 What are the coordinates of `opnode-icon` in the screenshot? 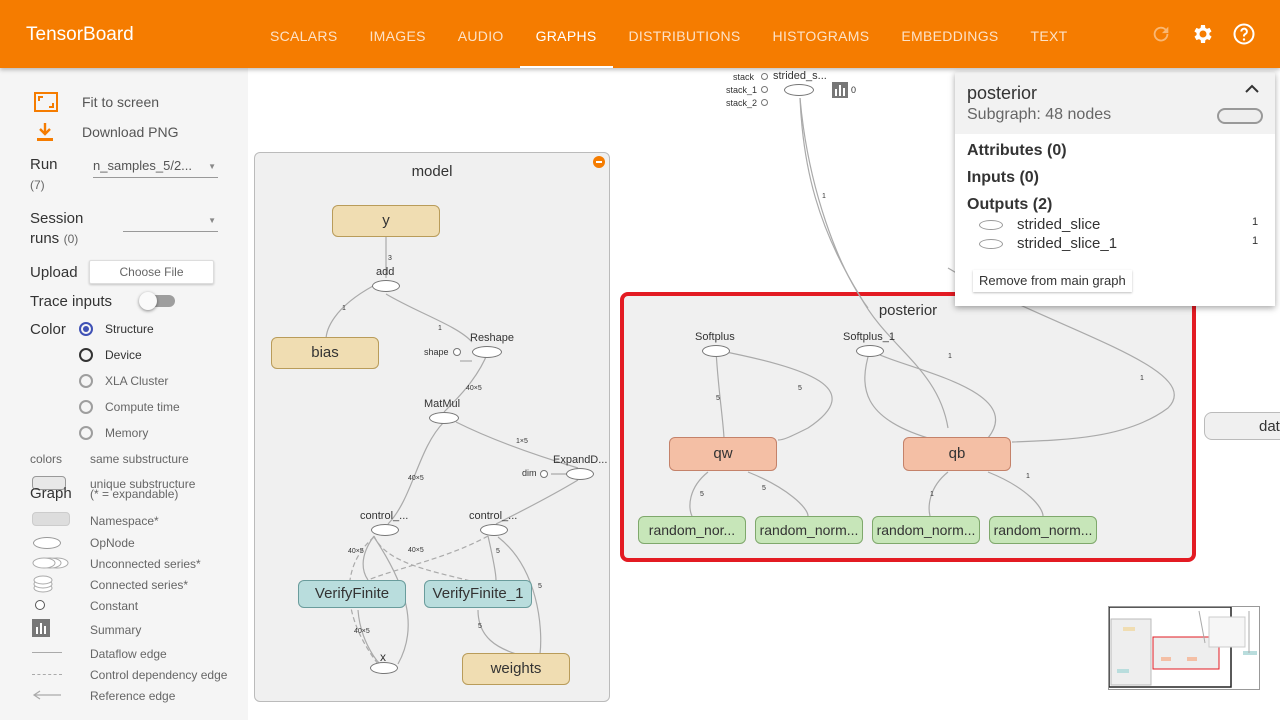 It's located at (991, 225).